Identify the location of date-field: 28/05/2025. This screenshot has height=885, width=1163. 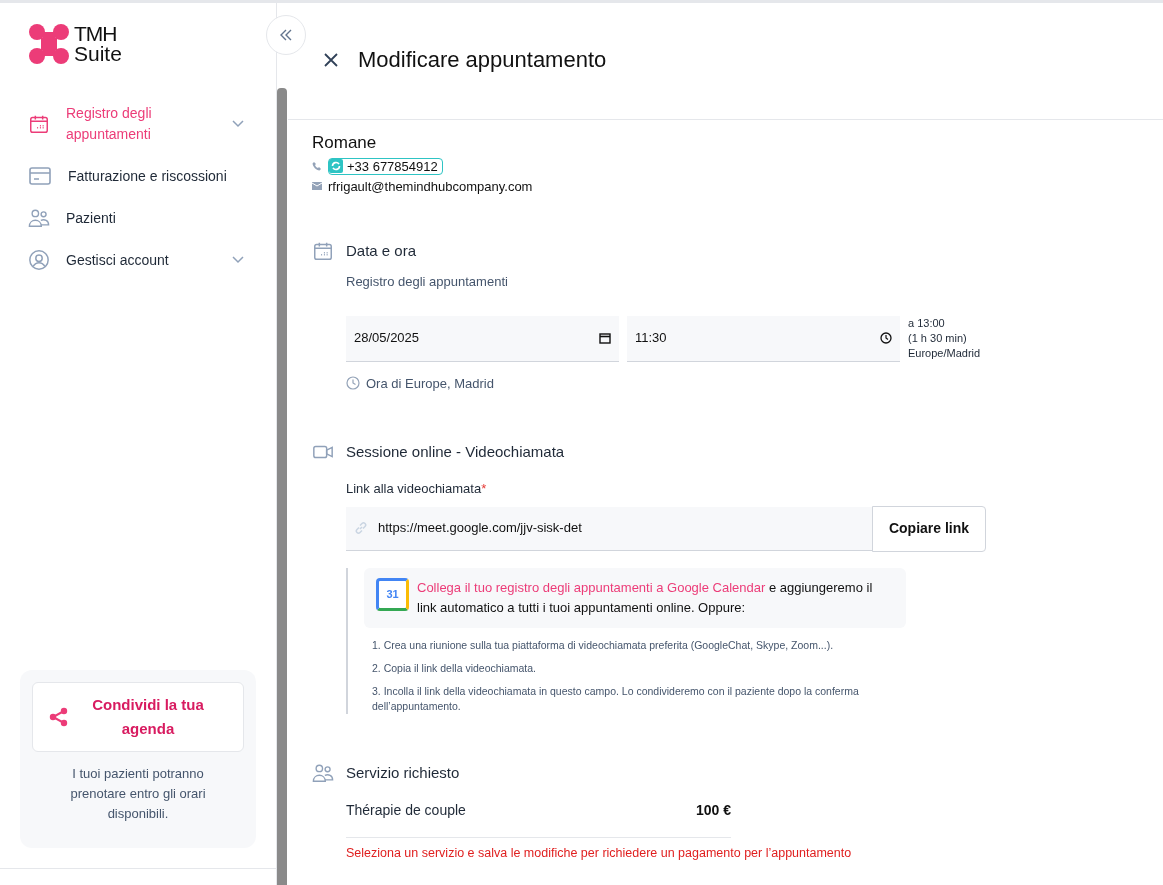
(482, 338).